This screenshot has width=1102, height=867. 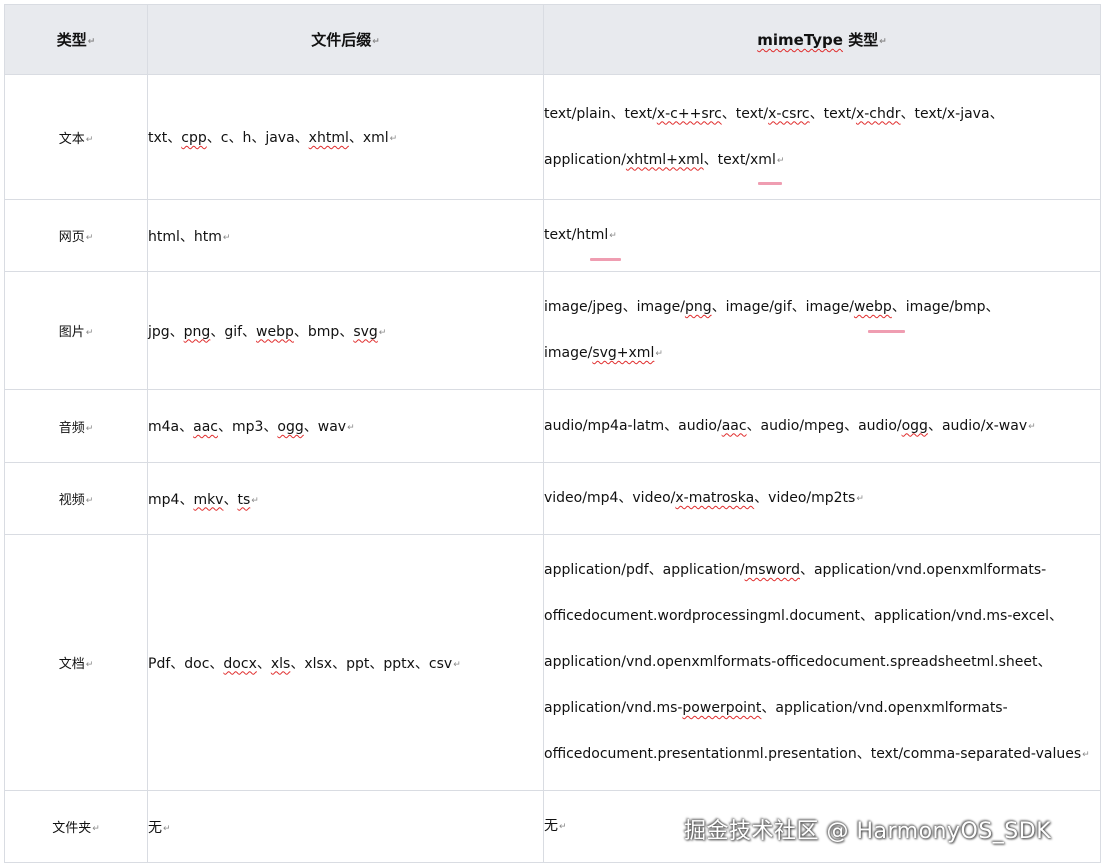 I want to click on file-extension: svg, so click(x=365, y=332).